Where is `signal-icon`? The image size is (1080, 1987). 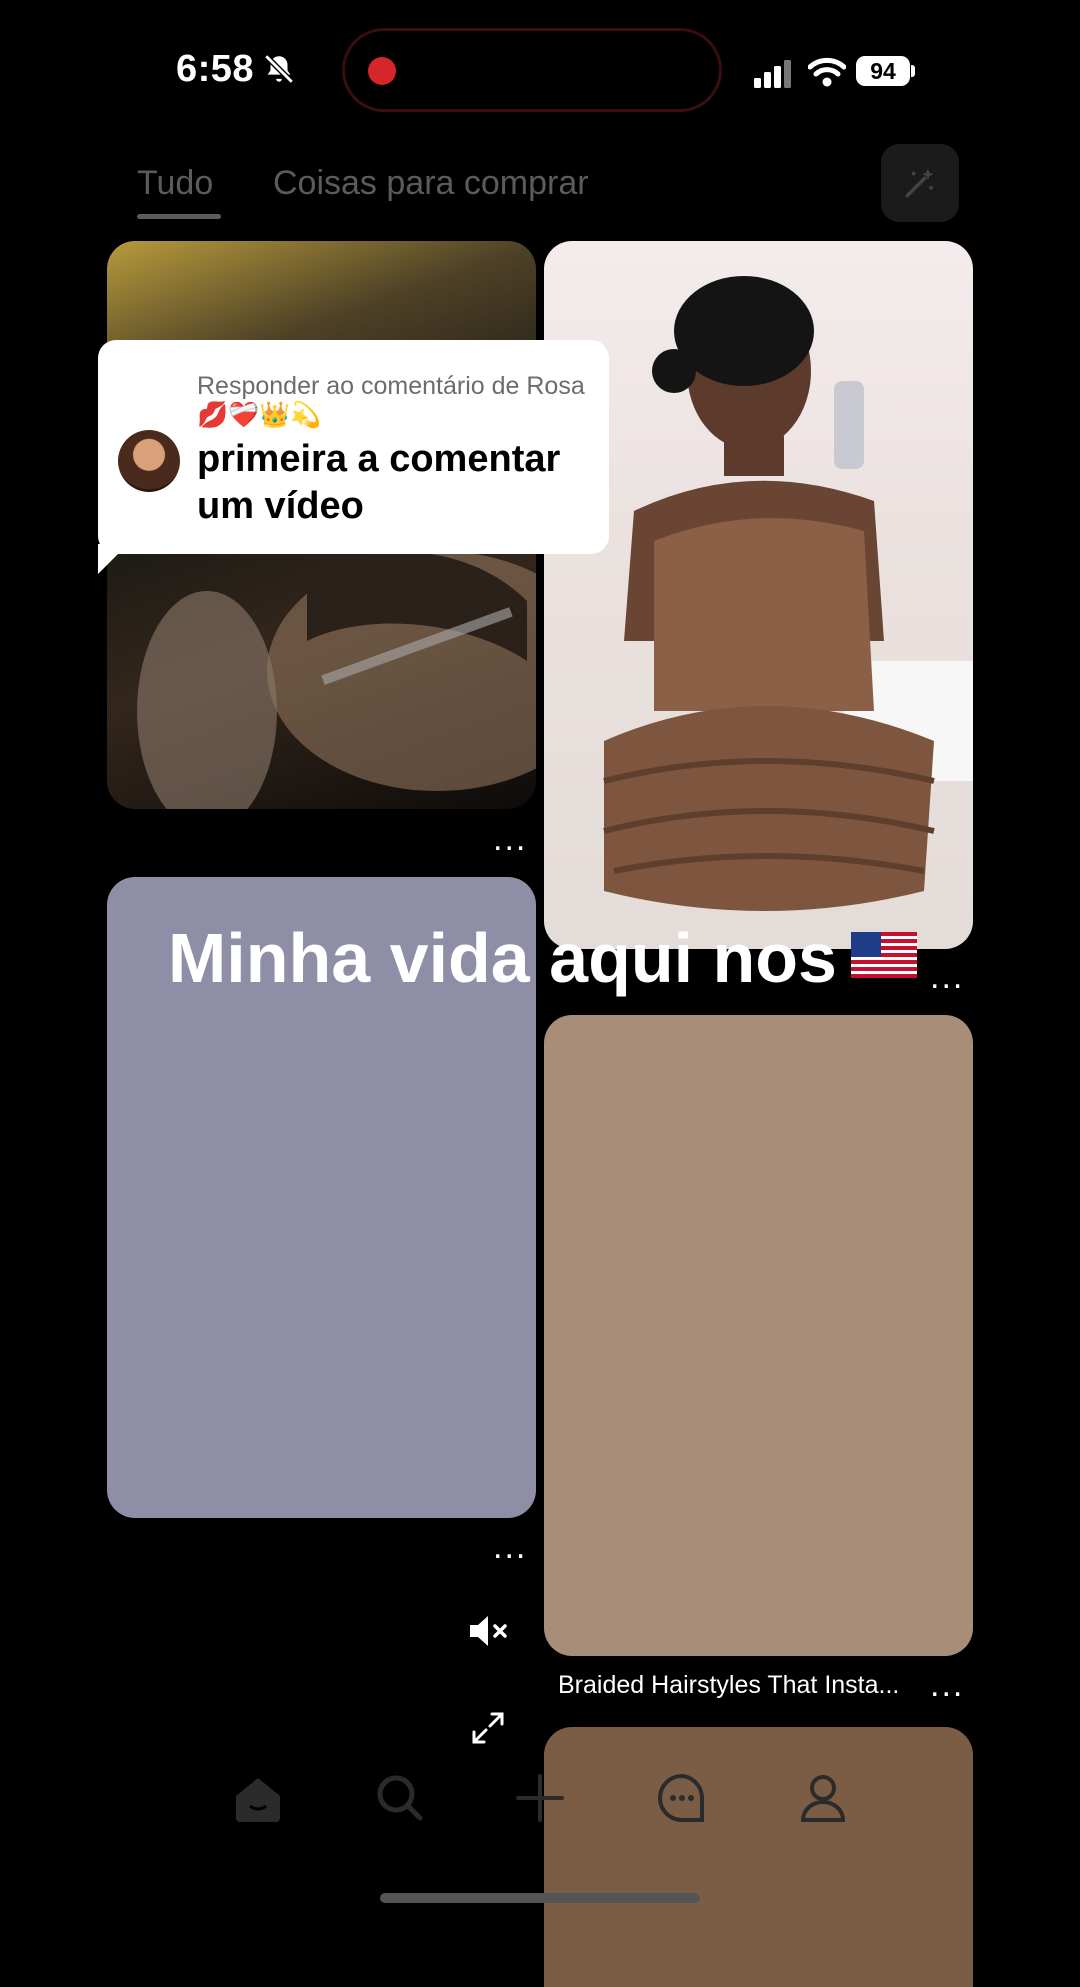 signal-icon is located at coordinates (772, 74).